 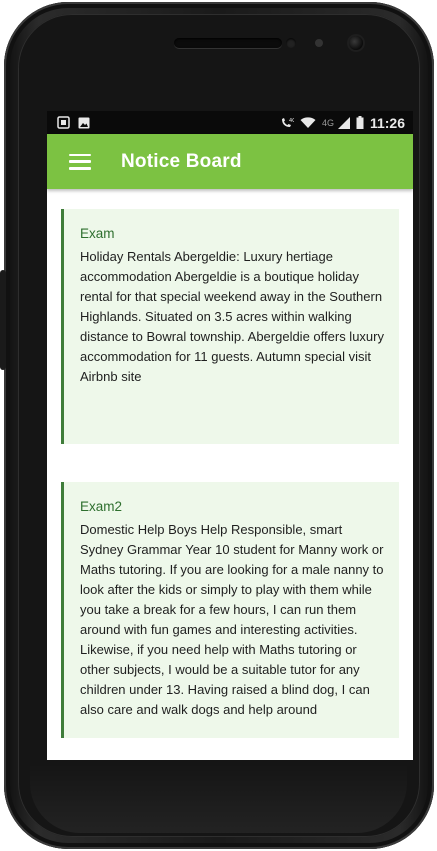 What do you see at coordinates (291, 121) in the screenshot?
I see `svg-text: 4G` at bounding box center [291, 121].